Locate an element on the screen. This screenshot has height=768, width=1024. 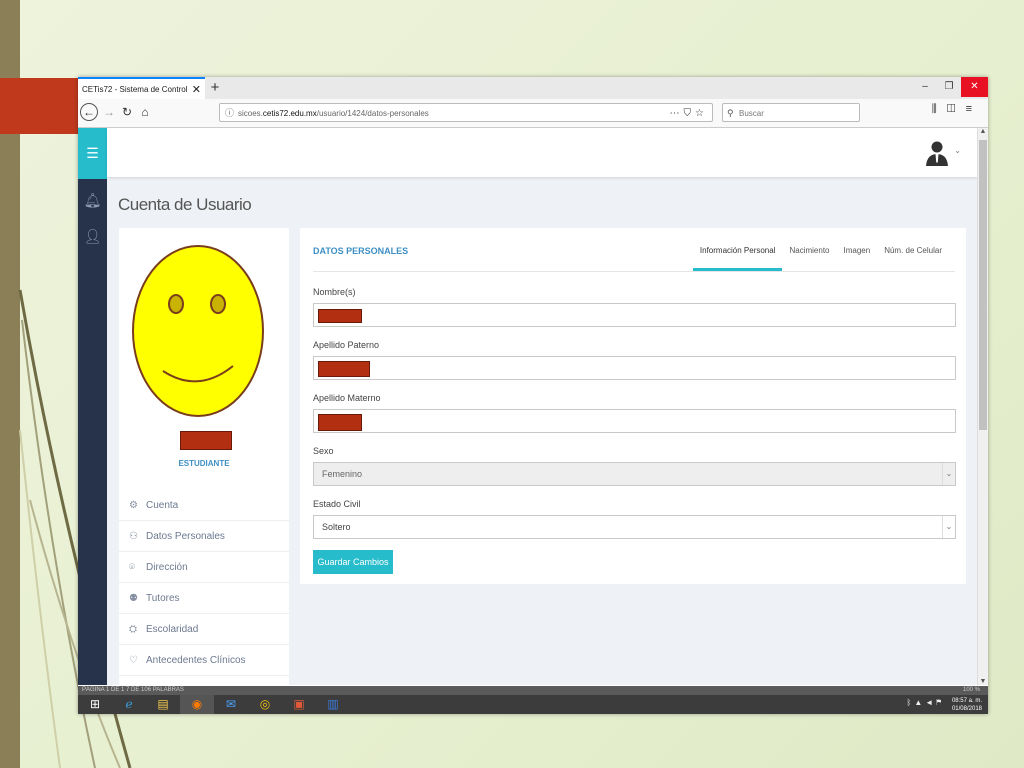
menu-item-label: Cuenta is located at coordinates (162, 505).